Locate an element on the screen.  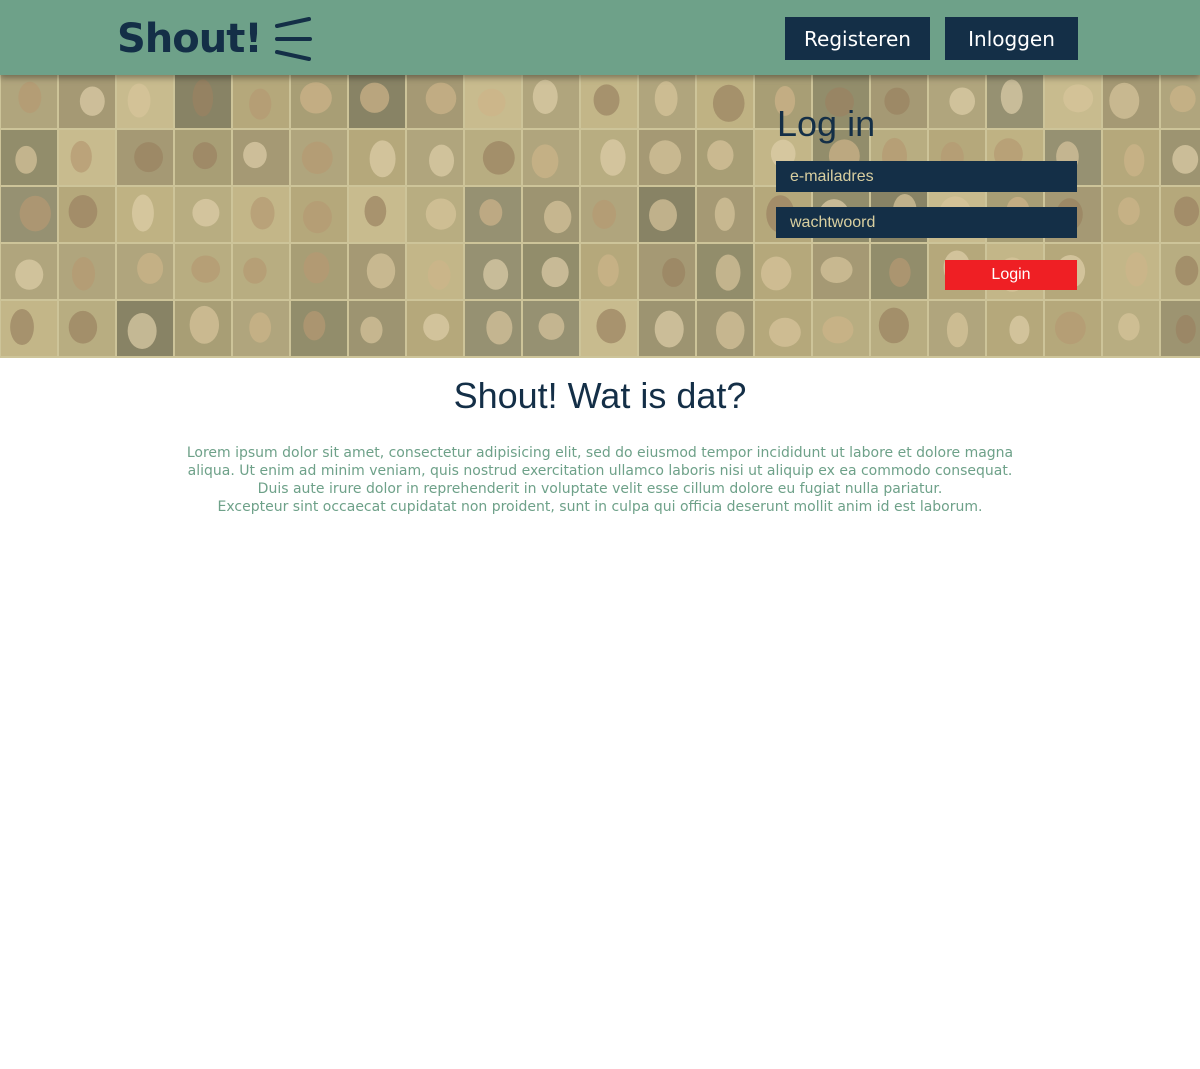
shout-logo: Shout! is located at coordinates (215, 39).